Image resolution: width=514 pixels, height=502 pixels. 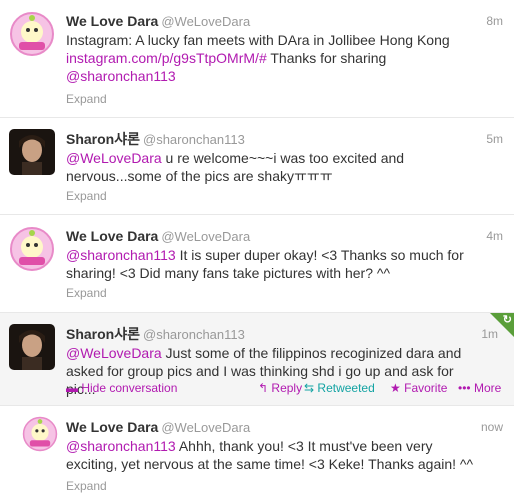 I want to click on retweeted-button: ⇆ Retweeted, so click(x=339, y=388).